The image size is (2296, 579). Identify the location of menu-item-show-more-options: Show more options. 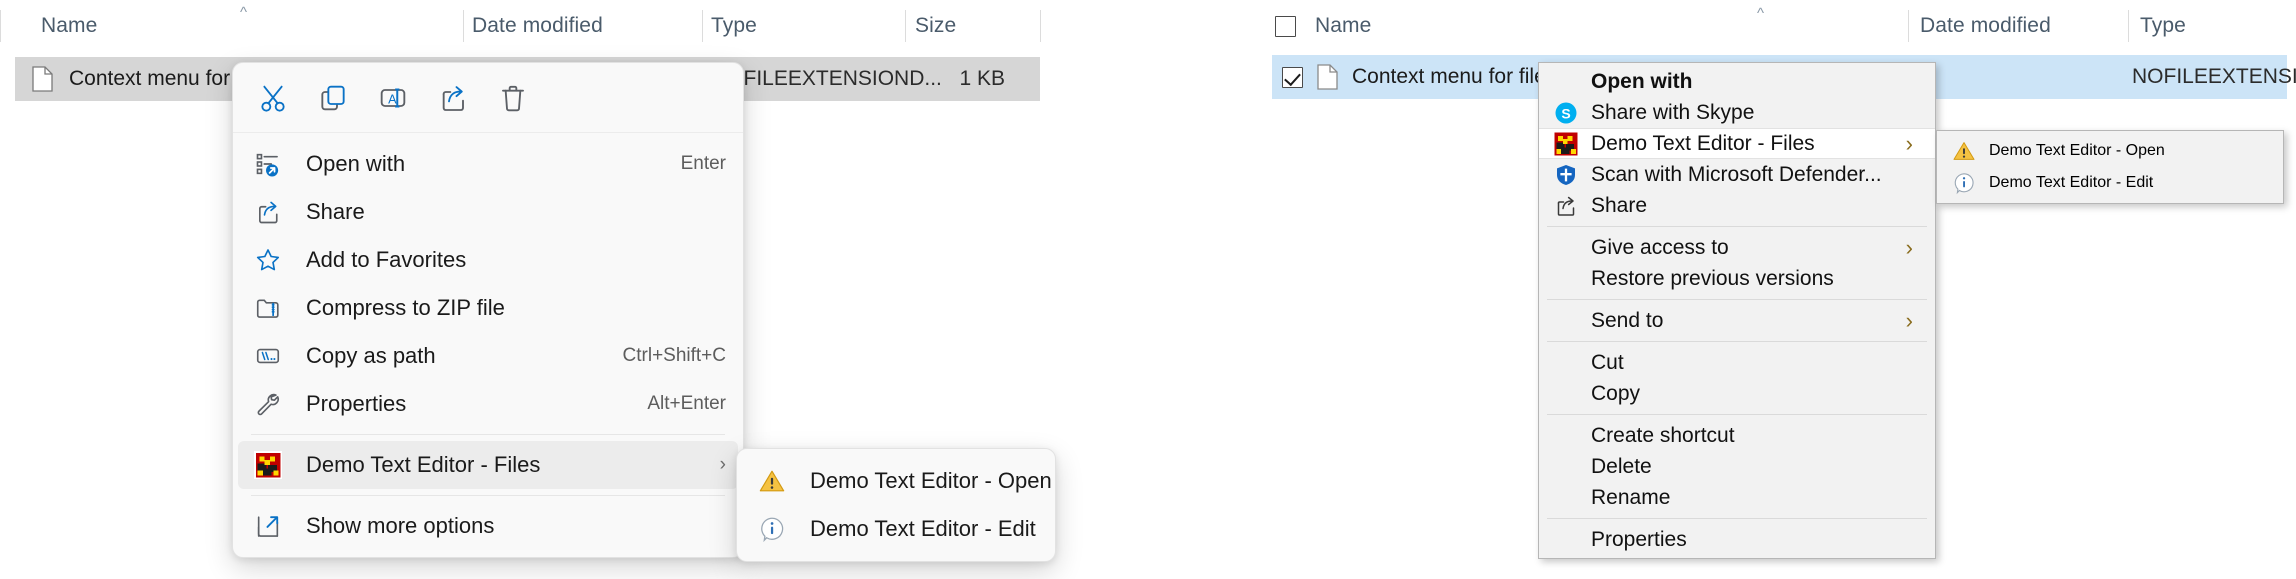
(488, 526).